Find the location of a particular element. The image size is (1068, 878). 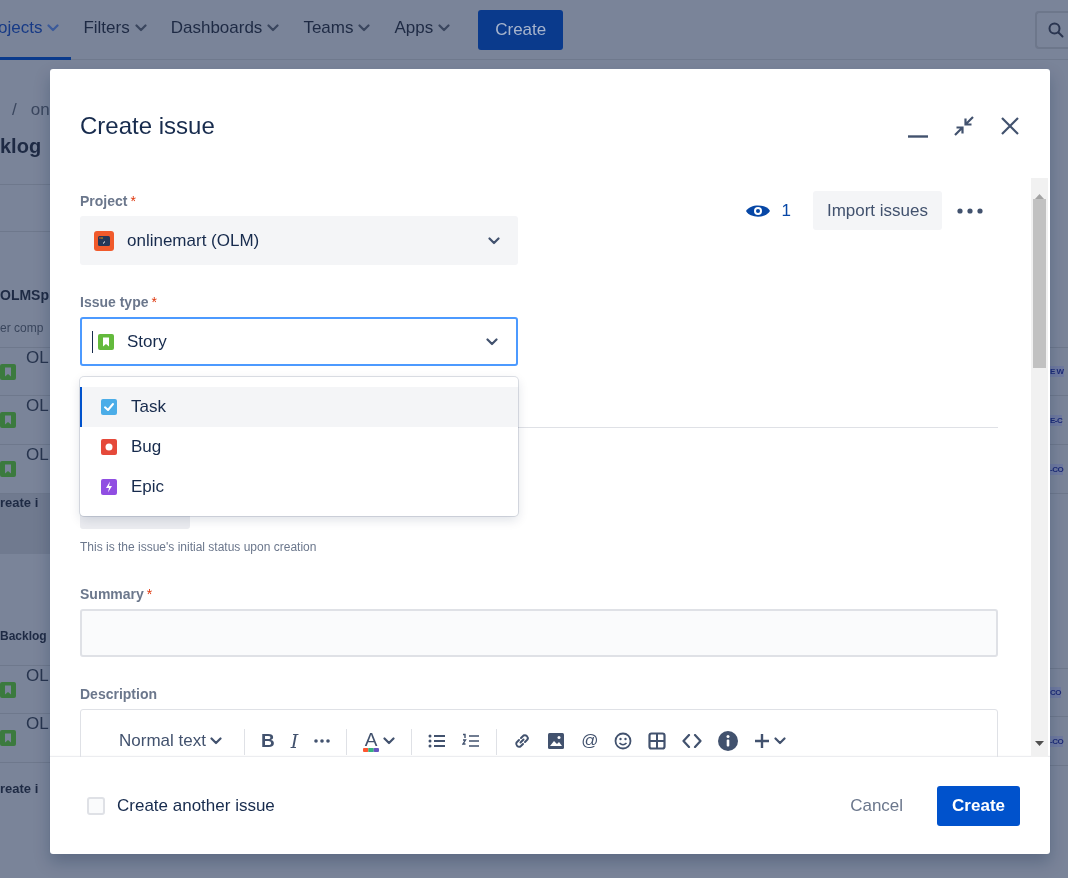

field-label: Project is located at coordinates (104, 201).